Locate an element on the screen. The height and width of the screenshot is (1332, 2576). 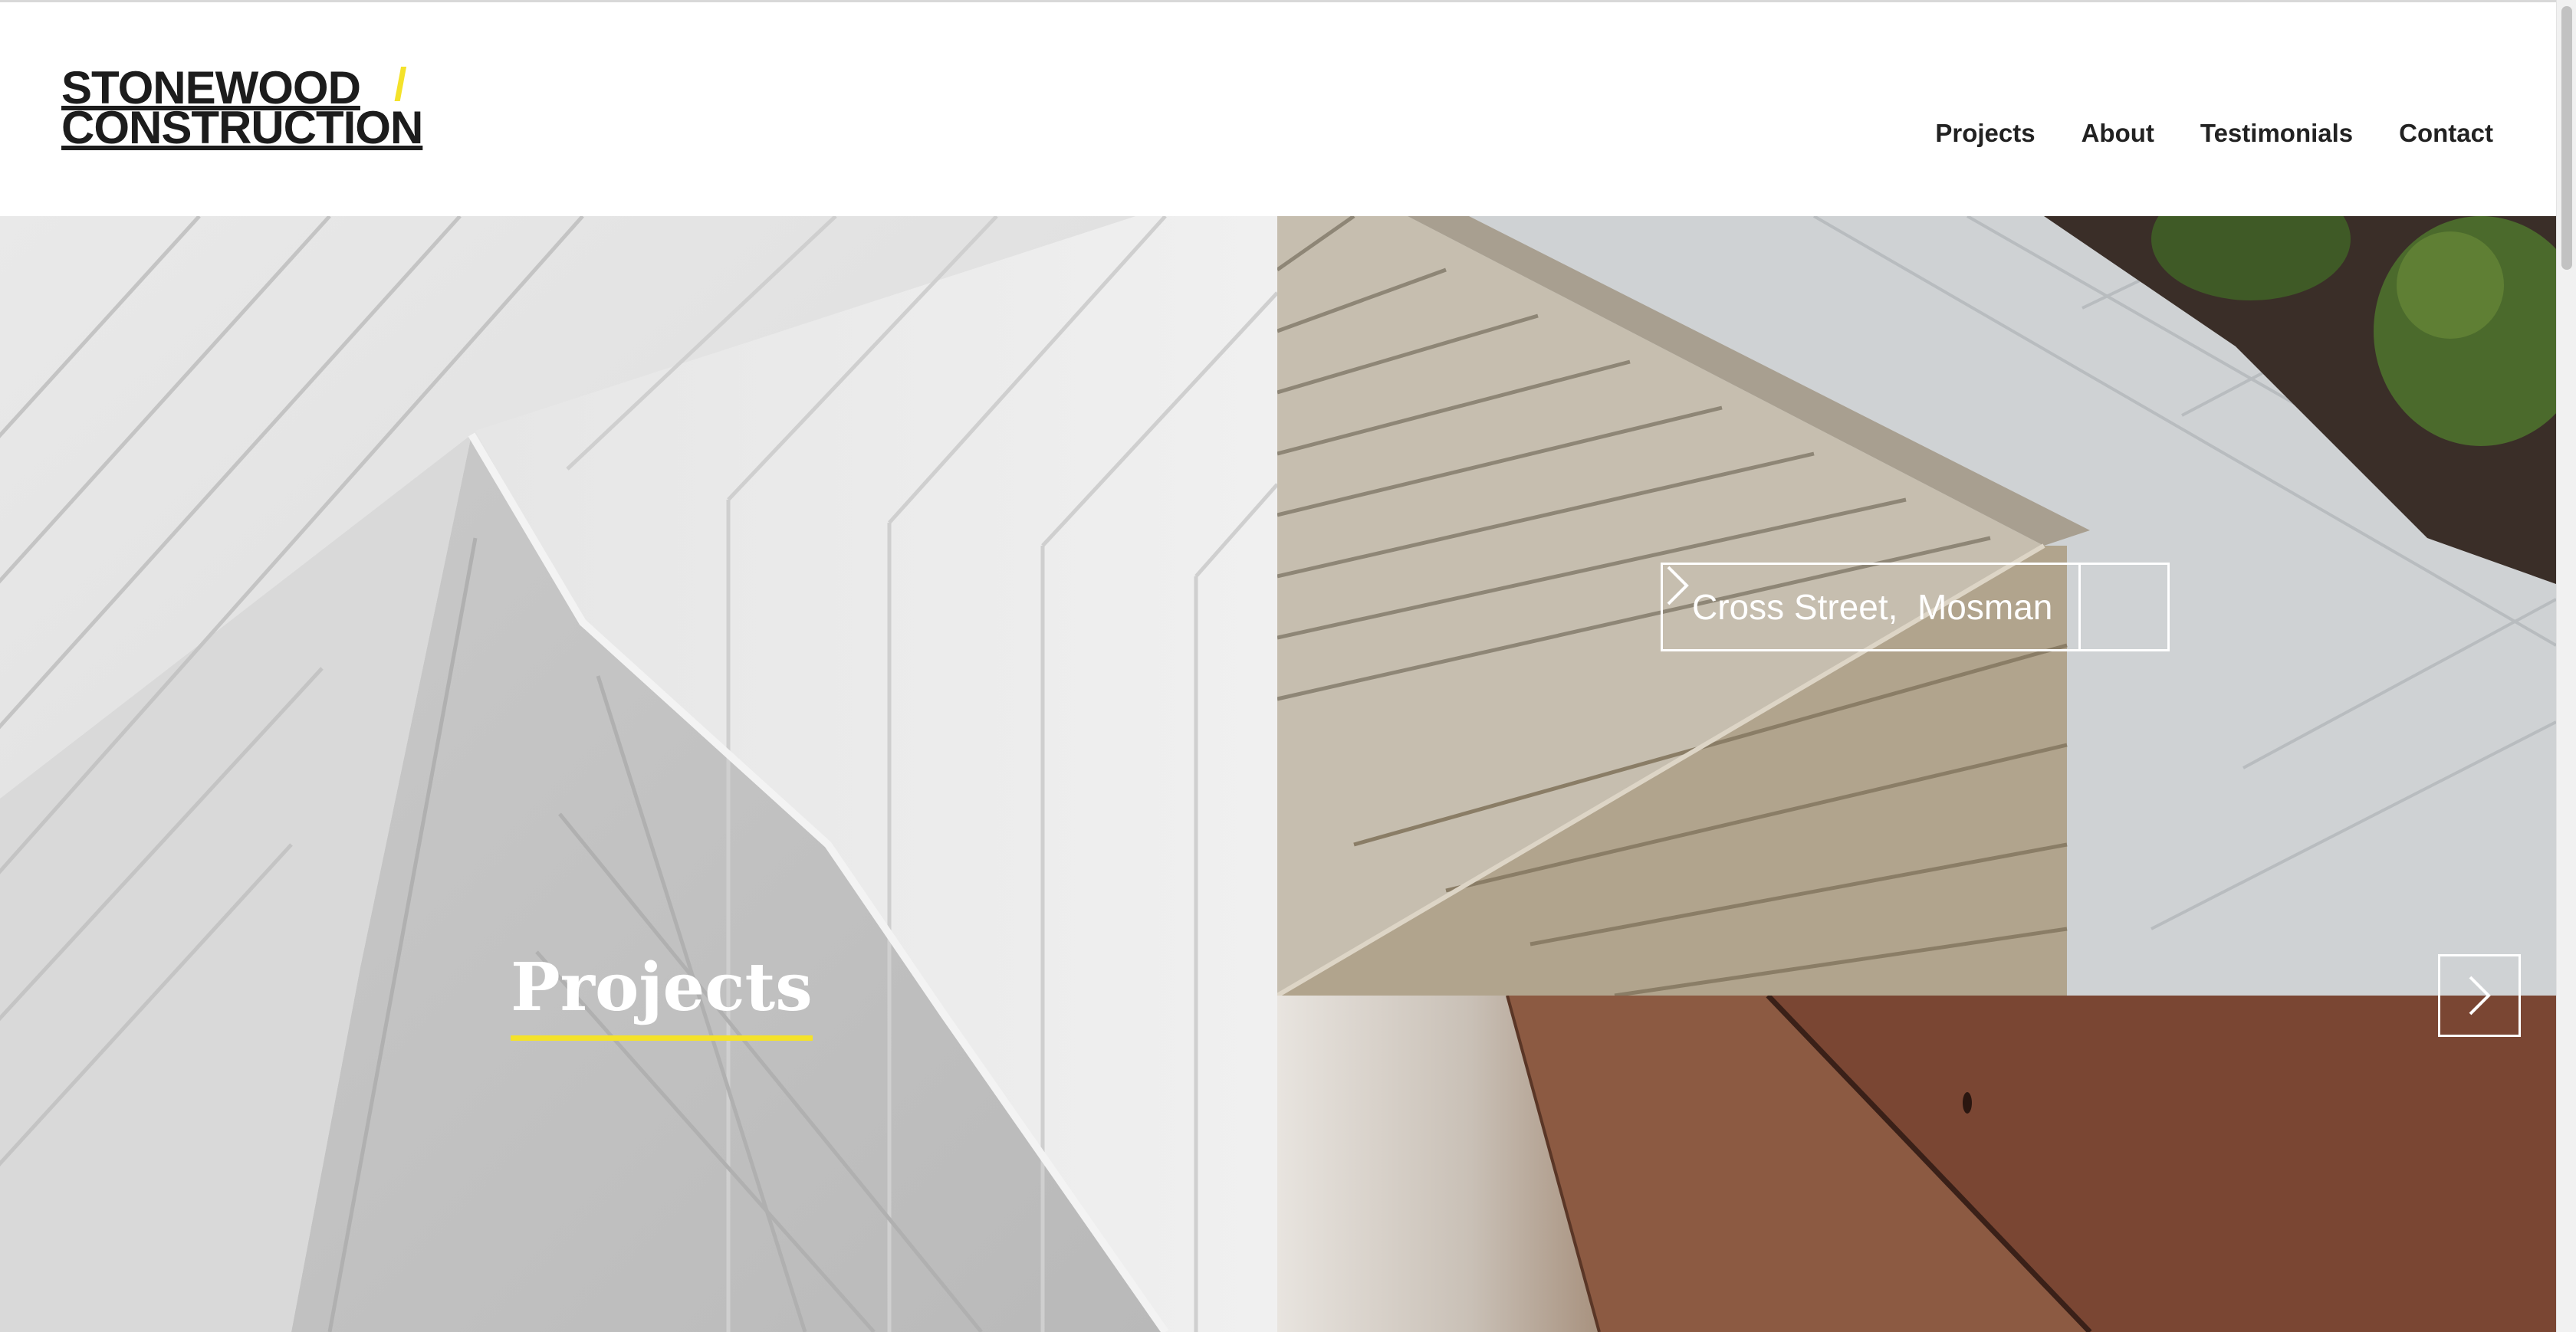
hero-title: Projects is located at coordinates (662, 996).